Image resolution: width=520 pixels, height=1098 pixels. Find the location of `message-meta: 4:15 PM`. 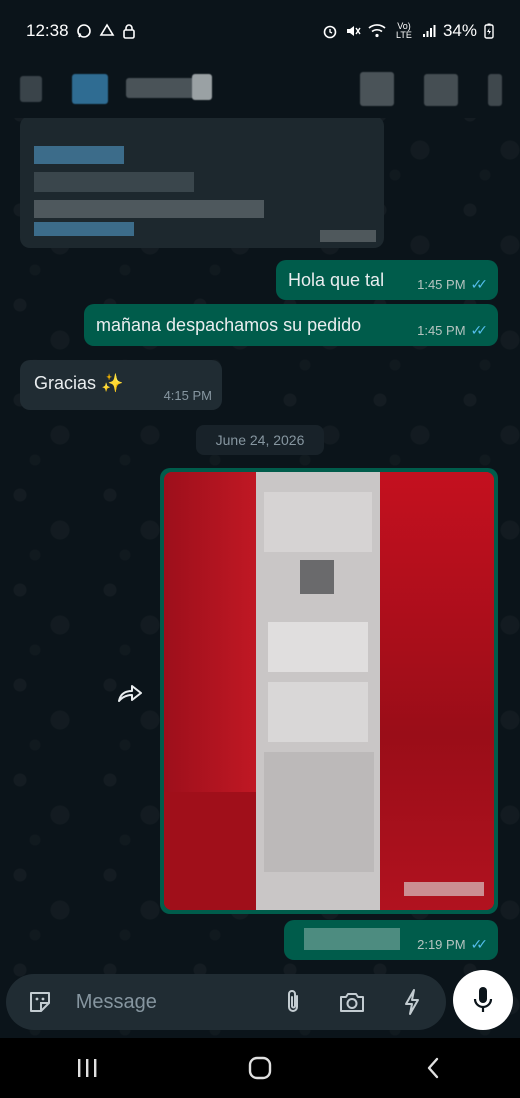

message-meta: 4:15 PM is located at coordinates (188, 395).